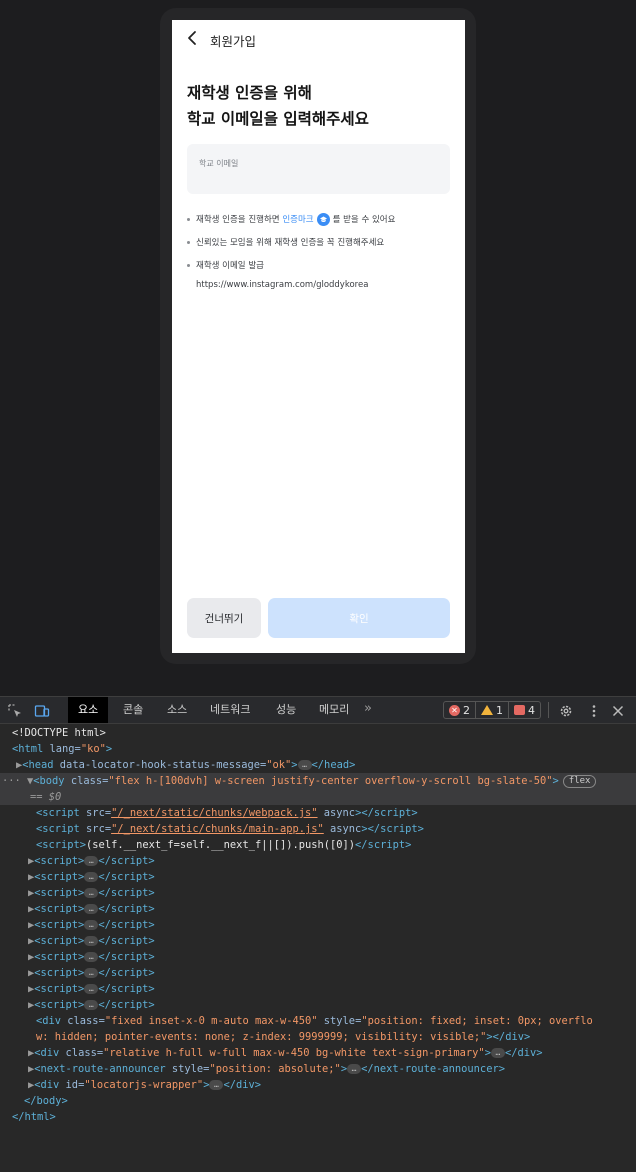 The height and width of the screenshot is (1172, 636). Describe the element at coordinates (318, 39) in the screenshot. I see `top-bar: 회원가입` at that location.